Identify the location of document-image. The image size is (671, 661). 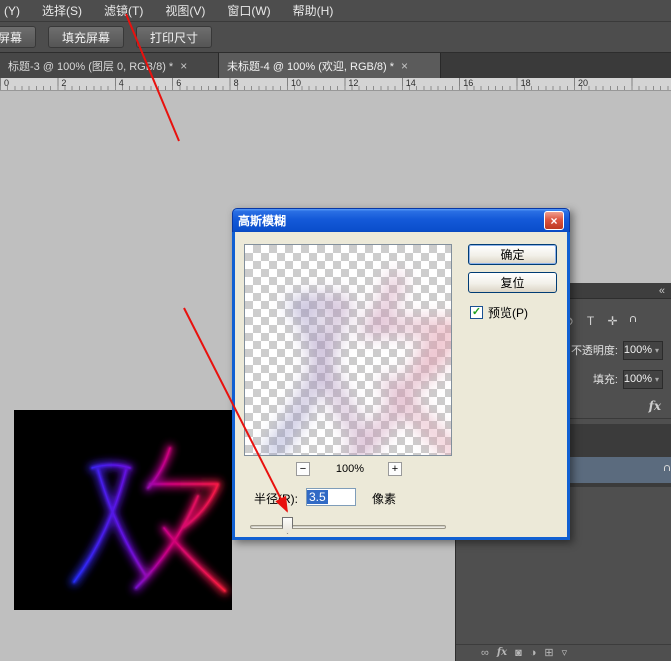
(123, 510).